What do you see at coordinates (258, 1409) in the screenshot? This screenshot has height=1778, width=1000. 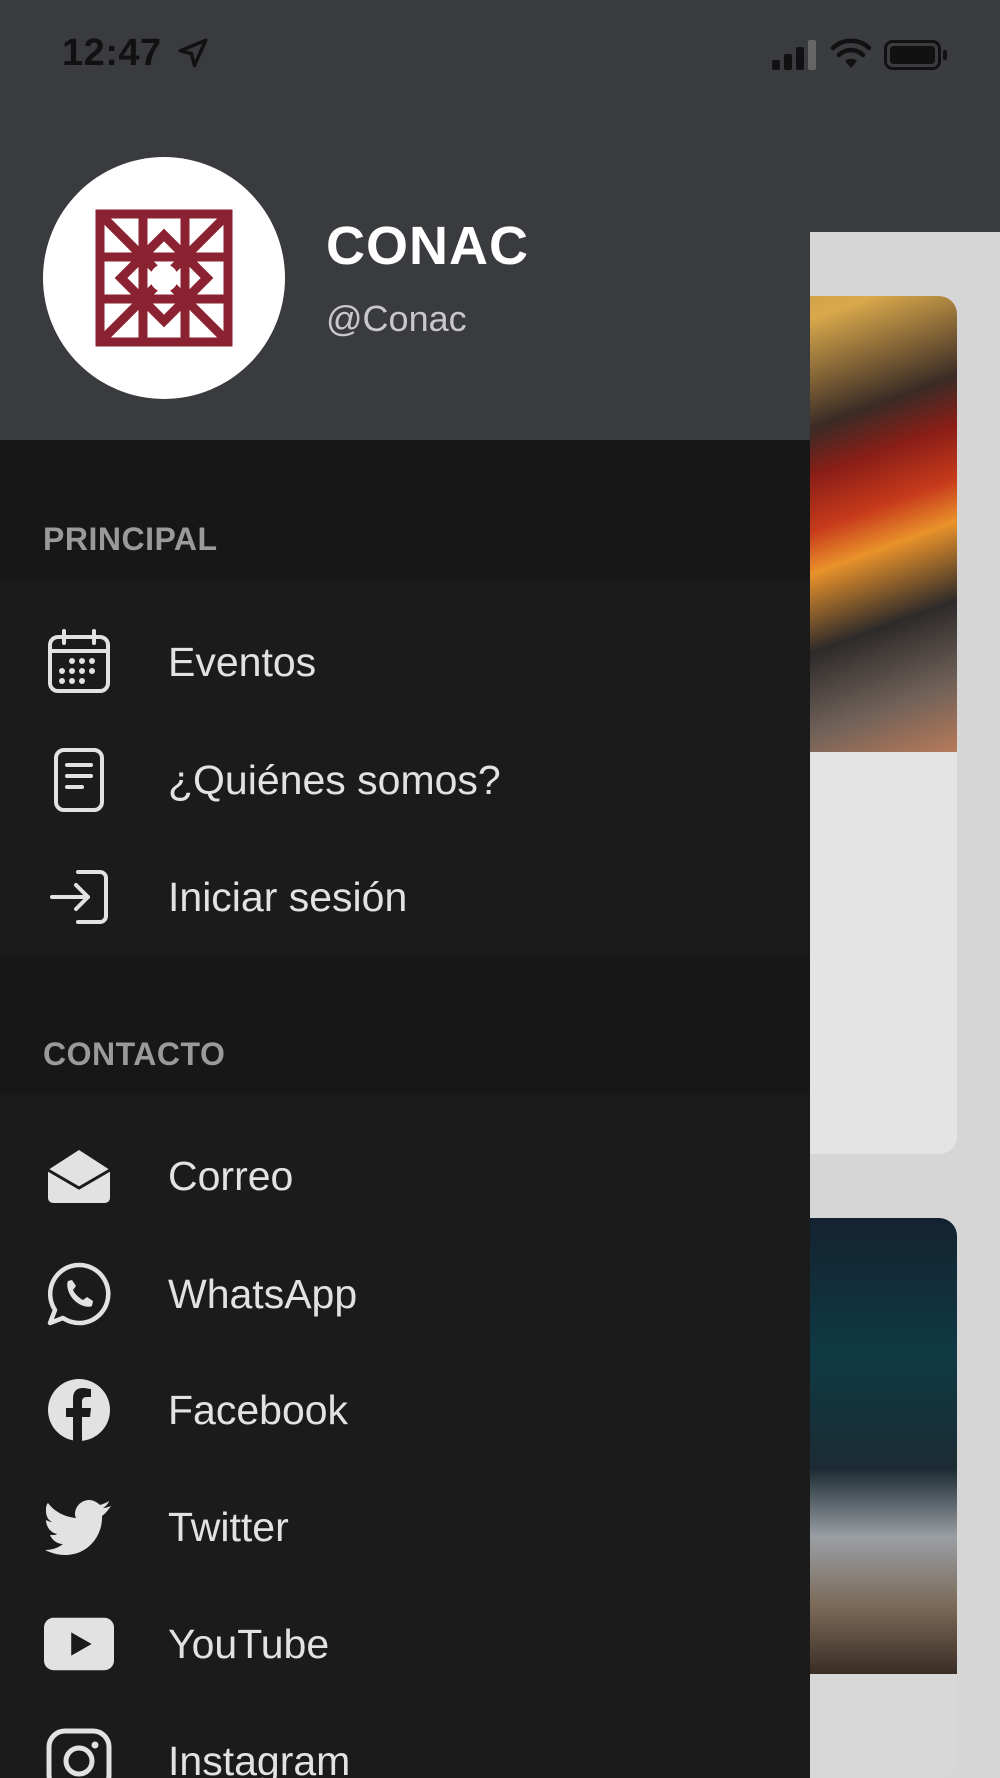 I see `menu-item-label: Facebook` at bounding box center [258, 1409].